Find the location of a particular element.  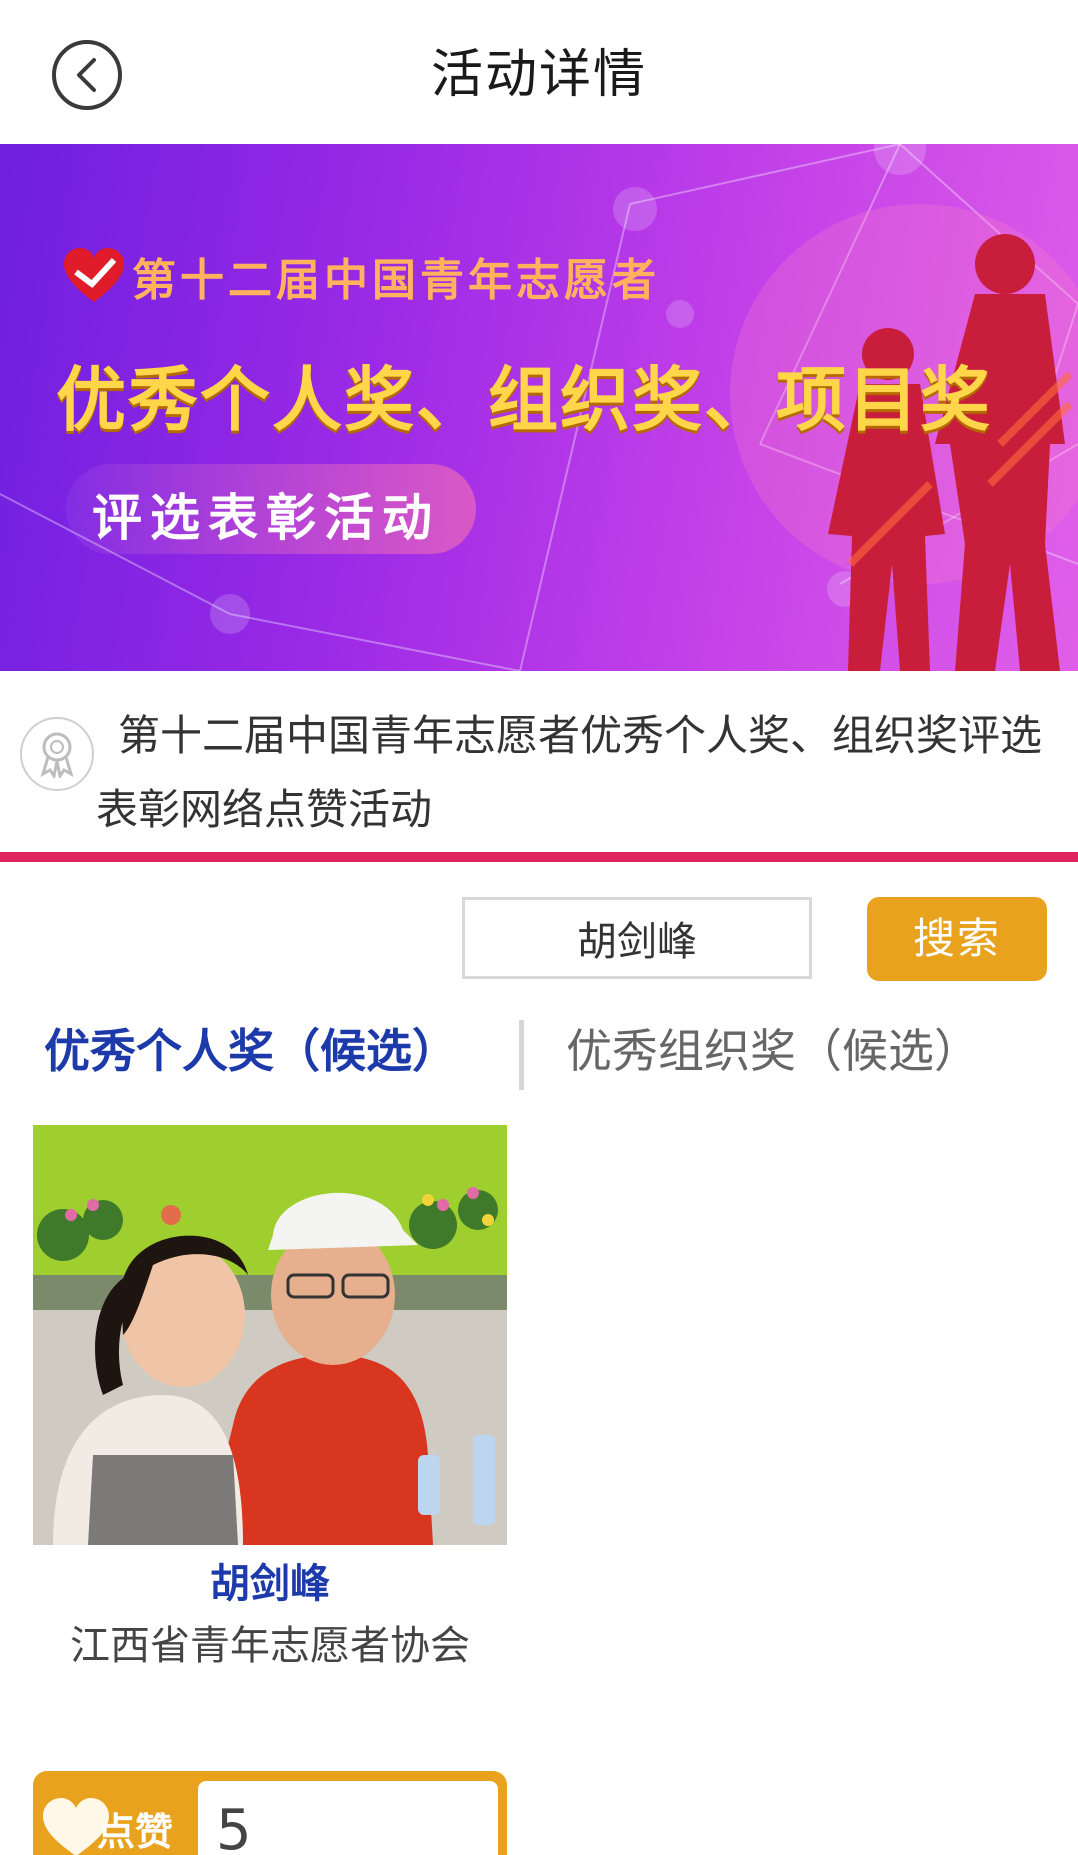

tab-organization-award: 优秀组织奖（候选） is located at coordinates (773, 1051).